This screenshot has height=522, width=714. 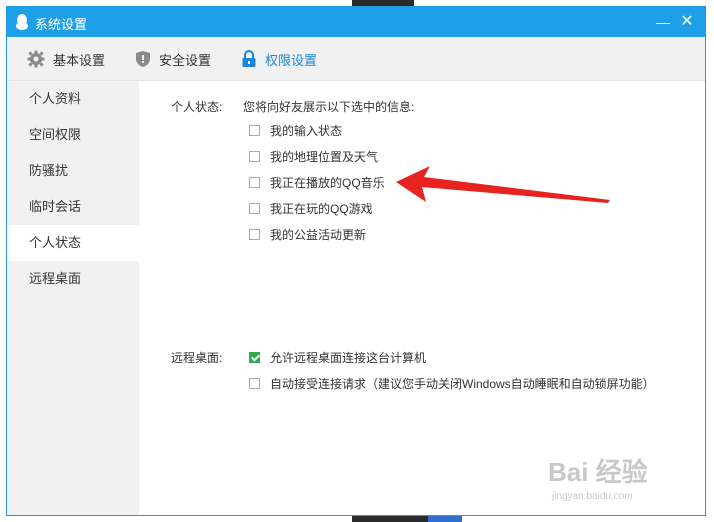 I want to click on tab-label: 权限设置, so click(x=291, y=60).